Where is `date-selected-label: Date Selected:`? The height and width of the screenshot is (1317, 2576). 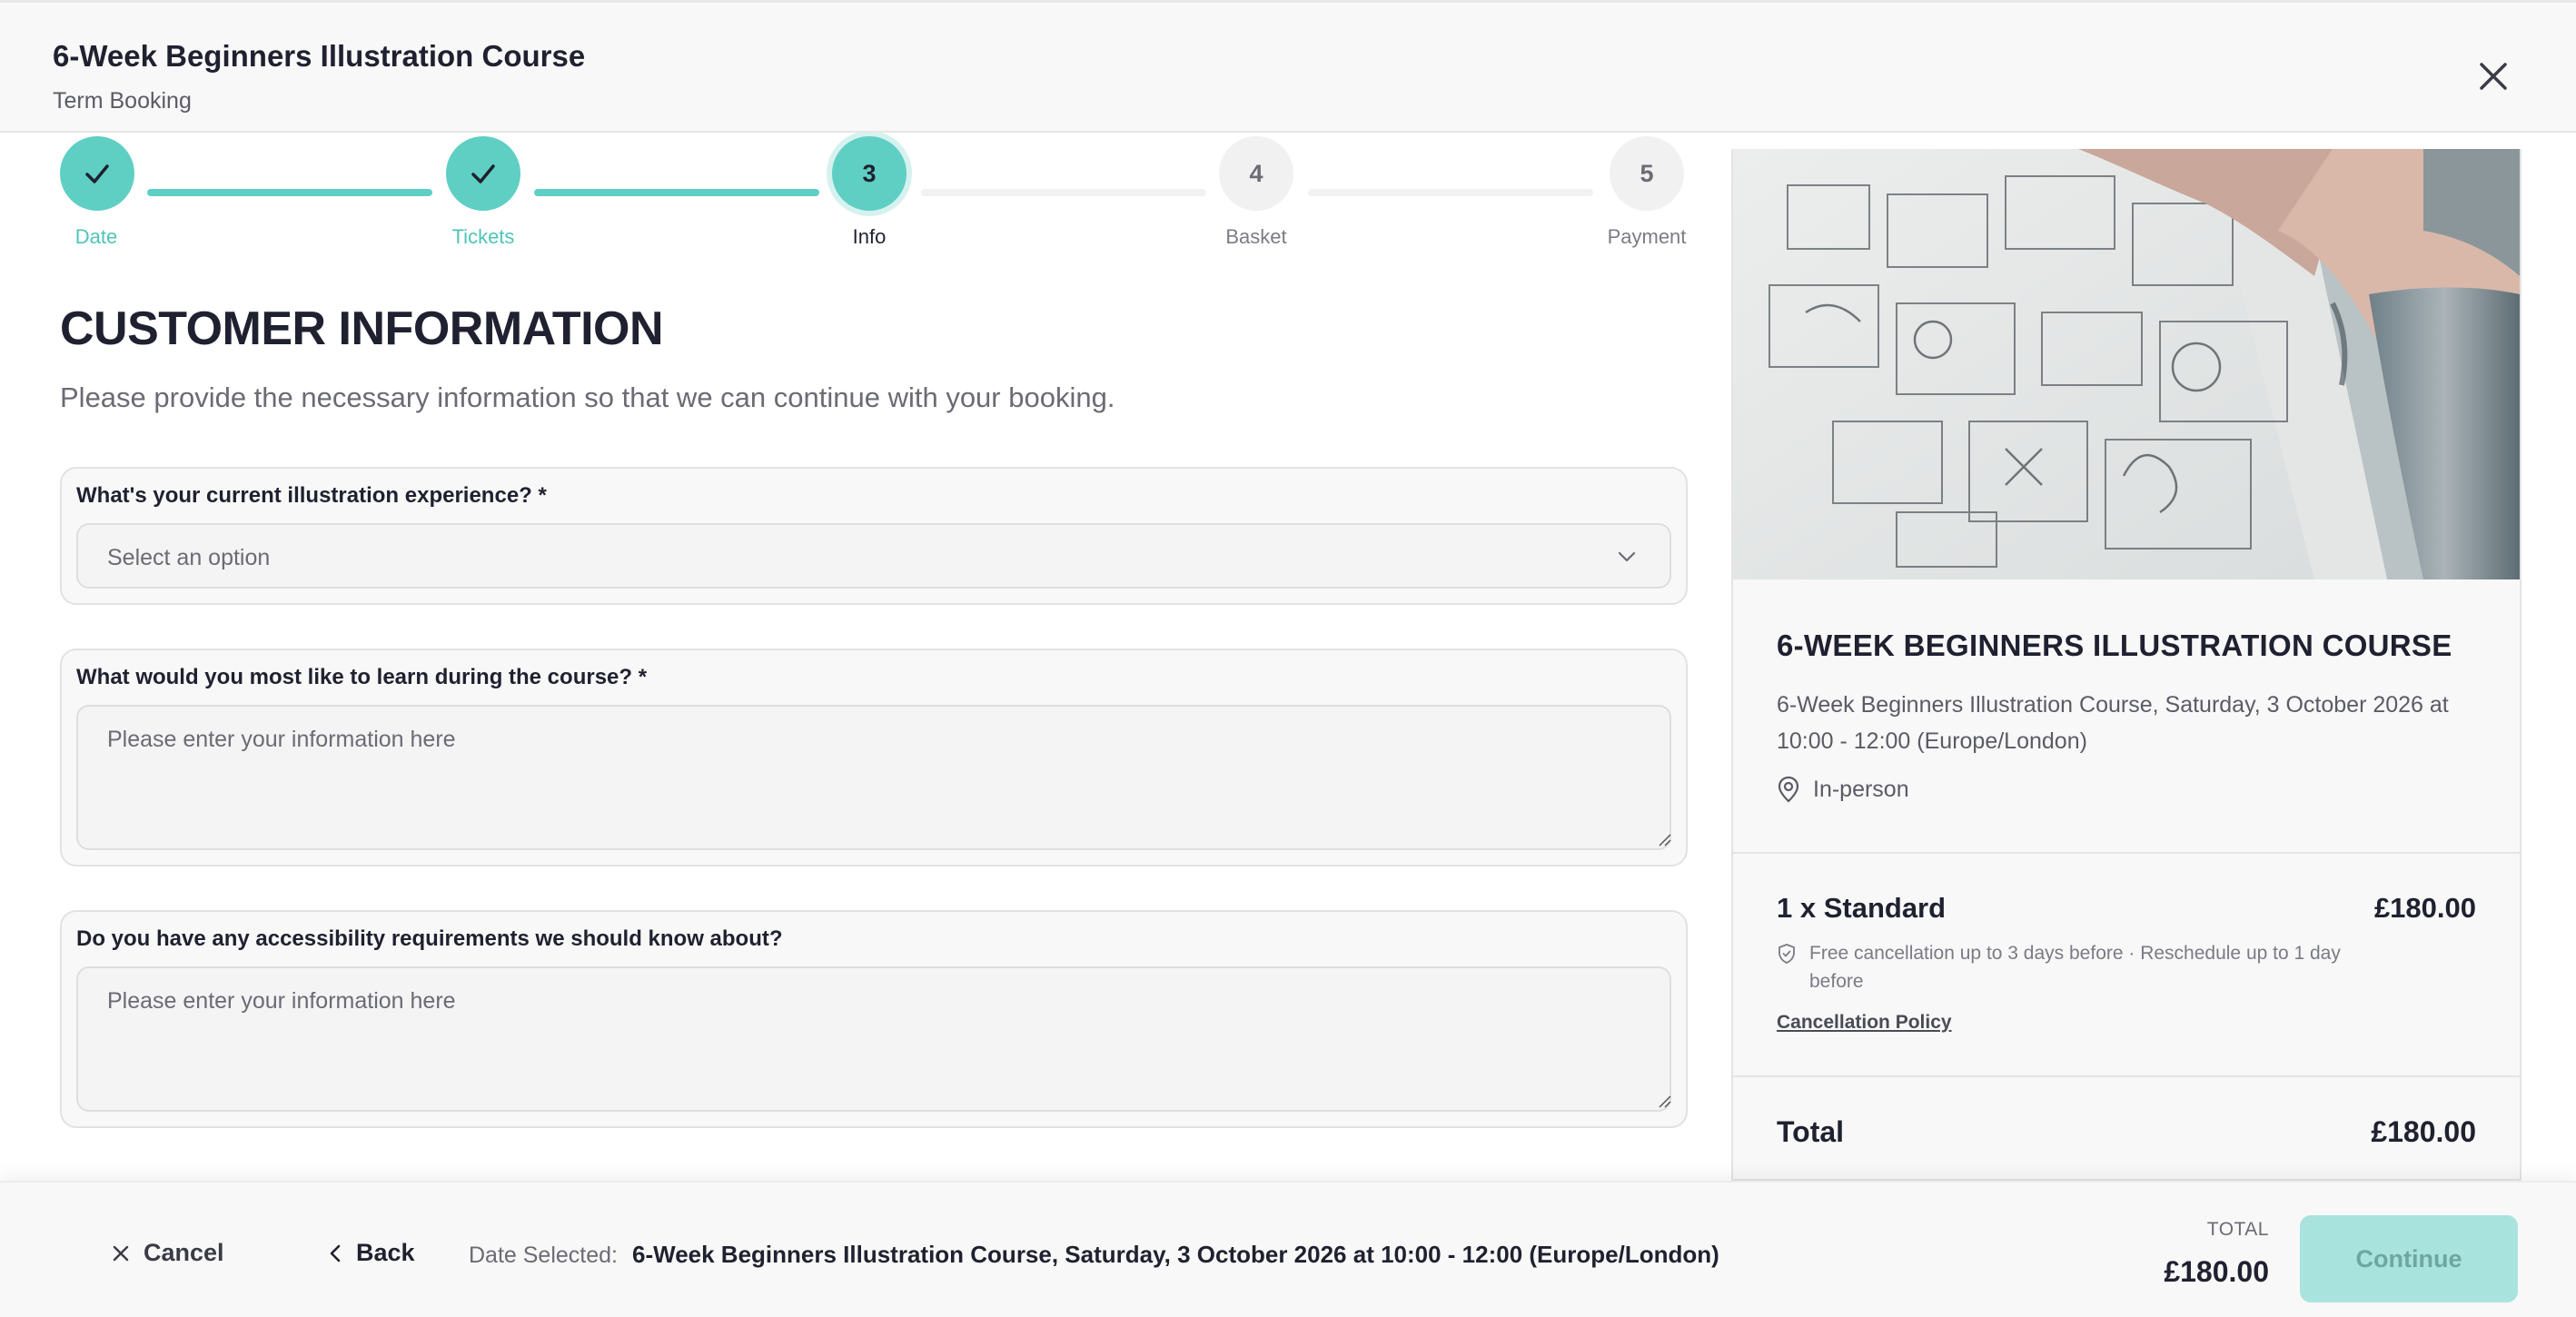
date-selected-label: Date Selected: is located at coordinates (543, 1255).